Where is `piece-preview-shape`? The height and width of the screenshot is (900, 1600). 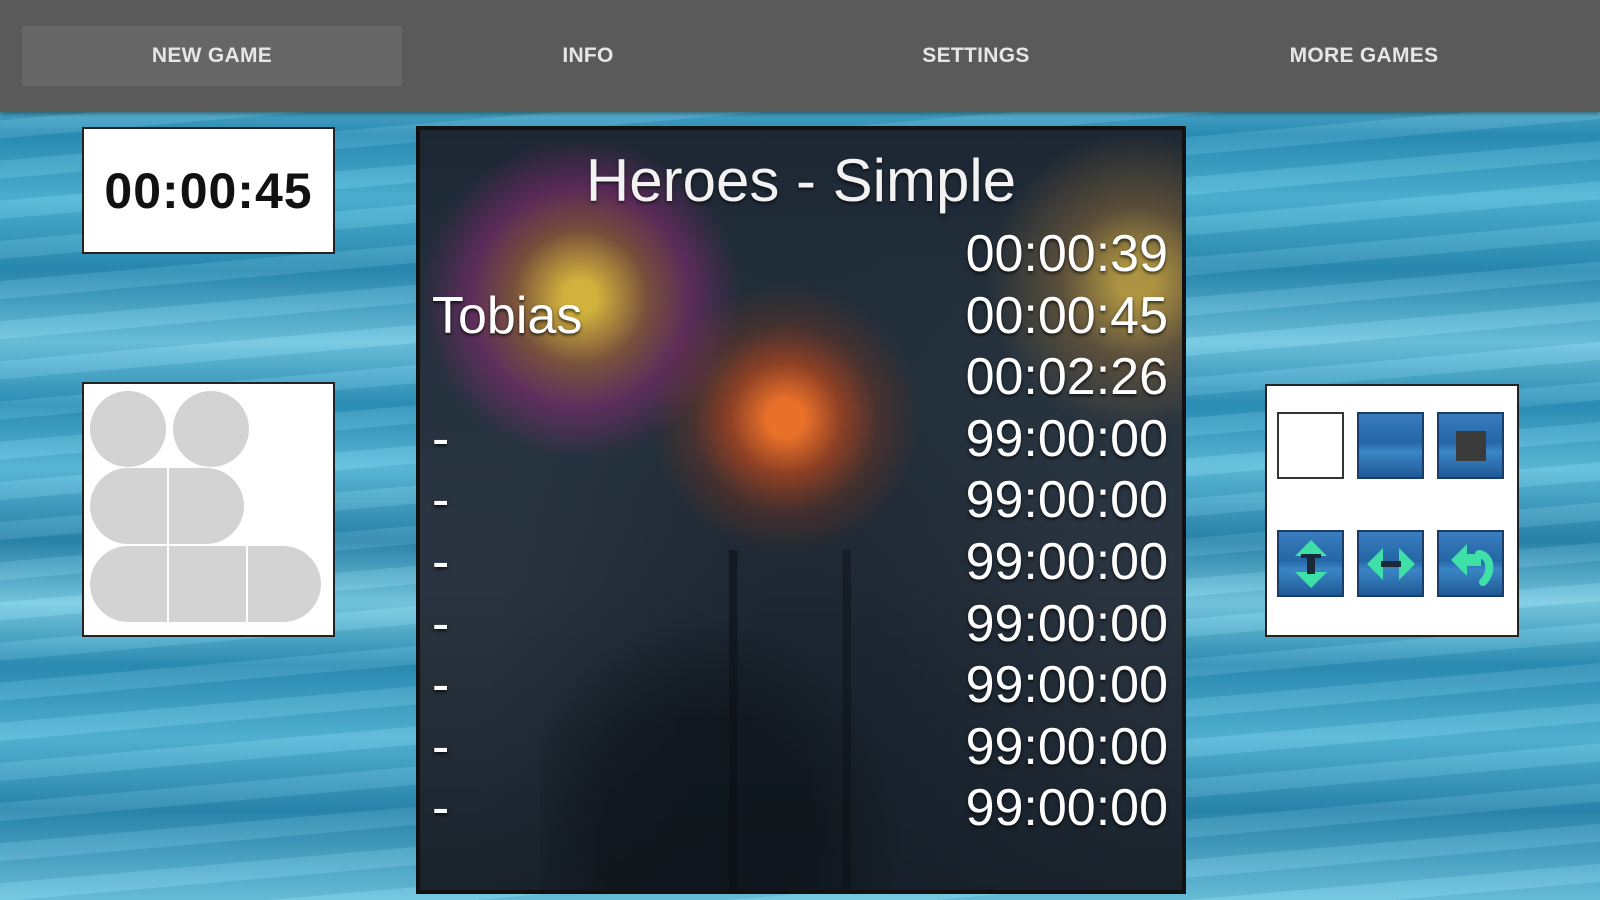 piece-preview-shape is located at coordinates (205, 506).